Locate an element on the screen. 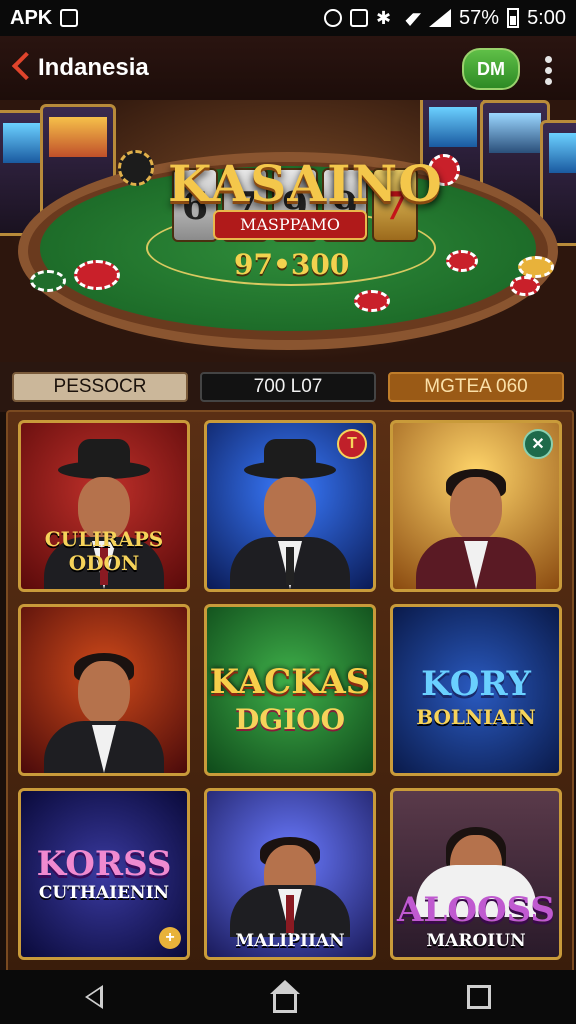 The width and height of the screenshot is (576, 1024). location-label: Indanesia is located at coordinates (93, 68).